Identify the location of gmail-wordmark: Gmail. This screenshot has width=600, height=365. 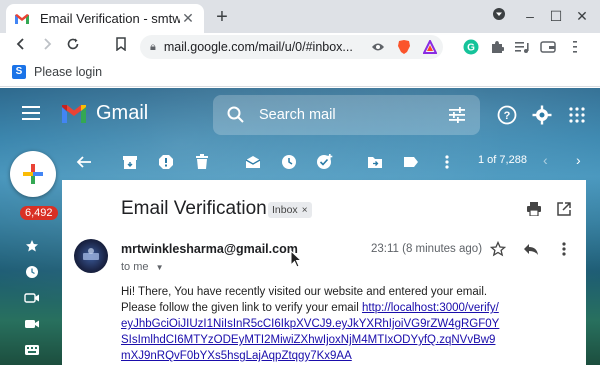
(122, 113).